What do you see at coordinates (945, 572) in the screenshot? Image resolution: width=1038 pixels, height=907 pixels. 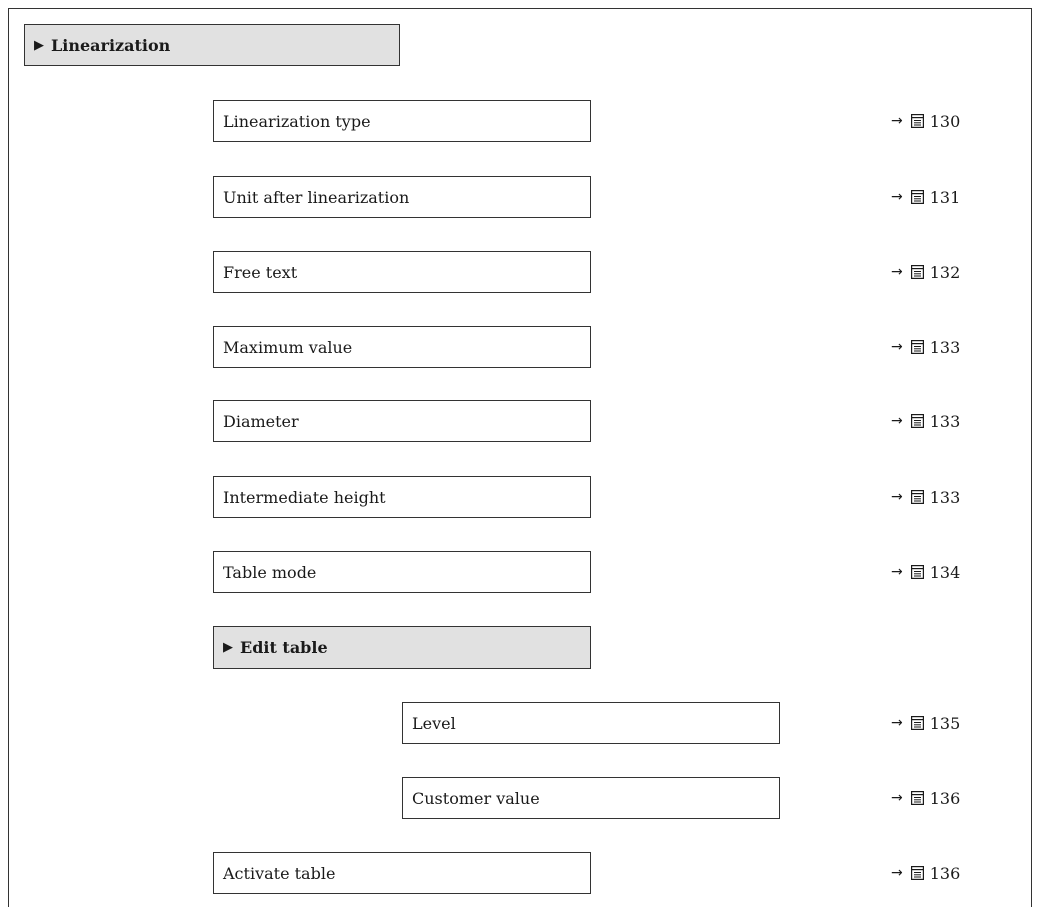 I see `page-number: 134` at bounding box center [945, 572].